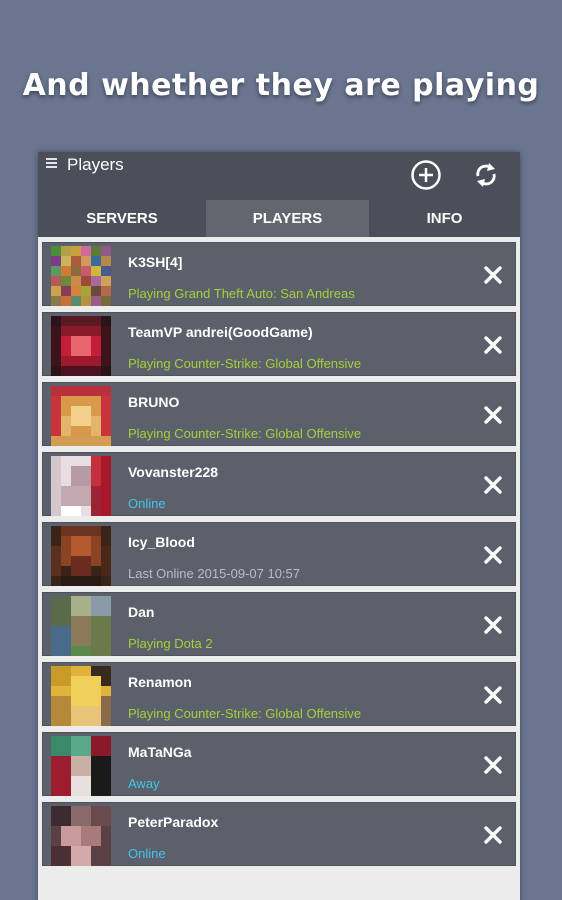  I want to click on player-name: Icy_Blood, so click(161, 542).